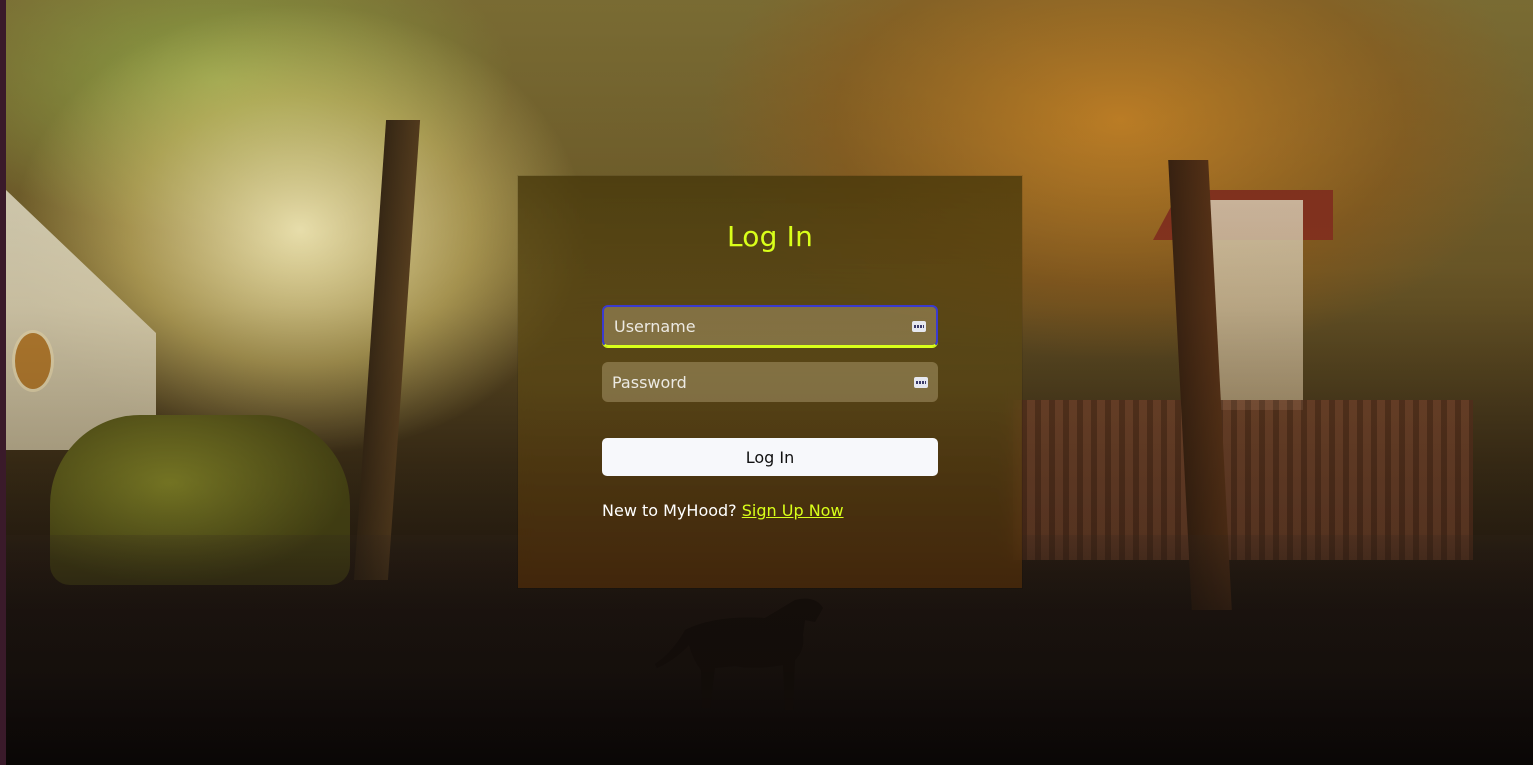 The image size is (1533, 765). What do you see at coordinates (763, 382) in the screenshot?
I see `password-input` at bounding box center [763, 382].